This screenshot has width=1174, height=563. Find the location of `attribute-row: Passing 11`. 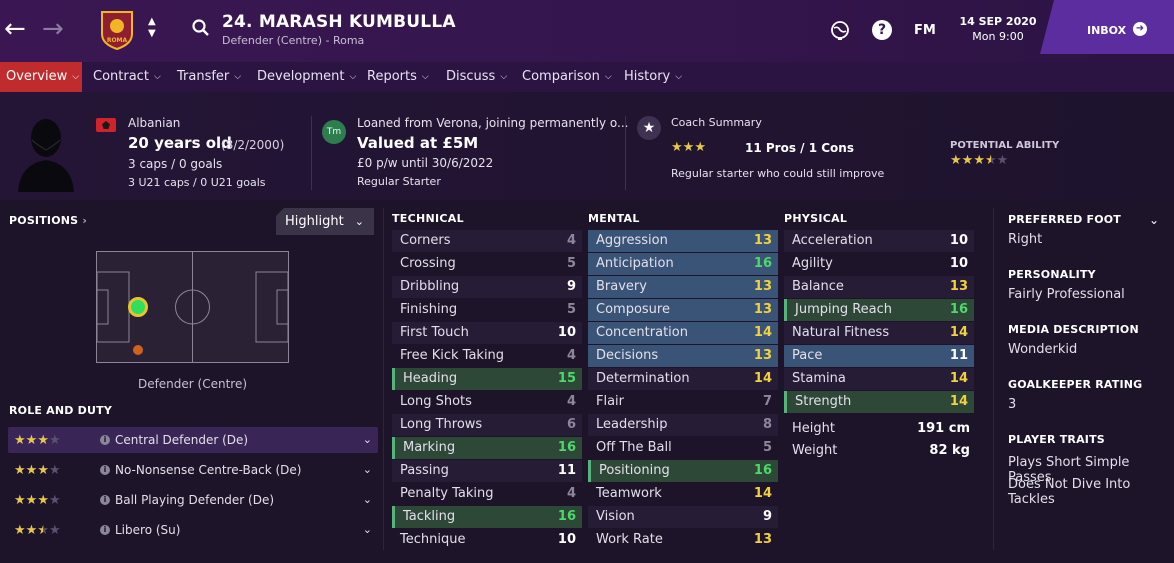

attribute-row: Passing 11 is located at coordinates (487, 471).